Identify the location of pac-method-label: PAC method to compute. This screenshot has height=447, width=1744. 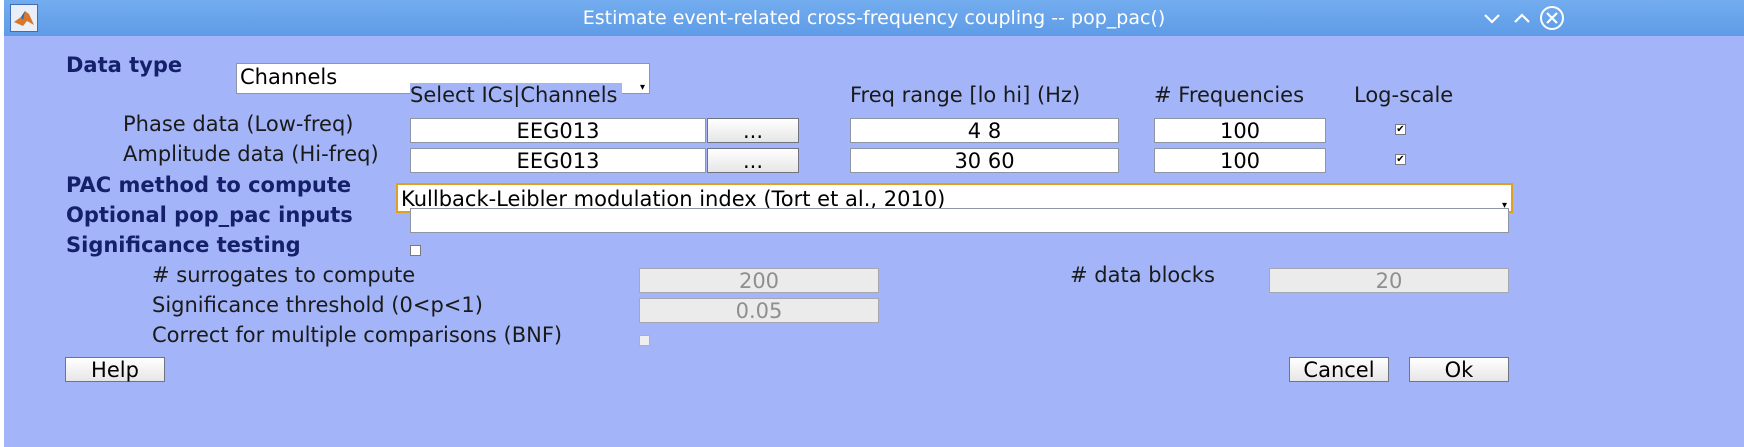
(209, 185).